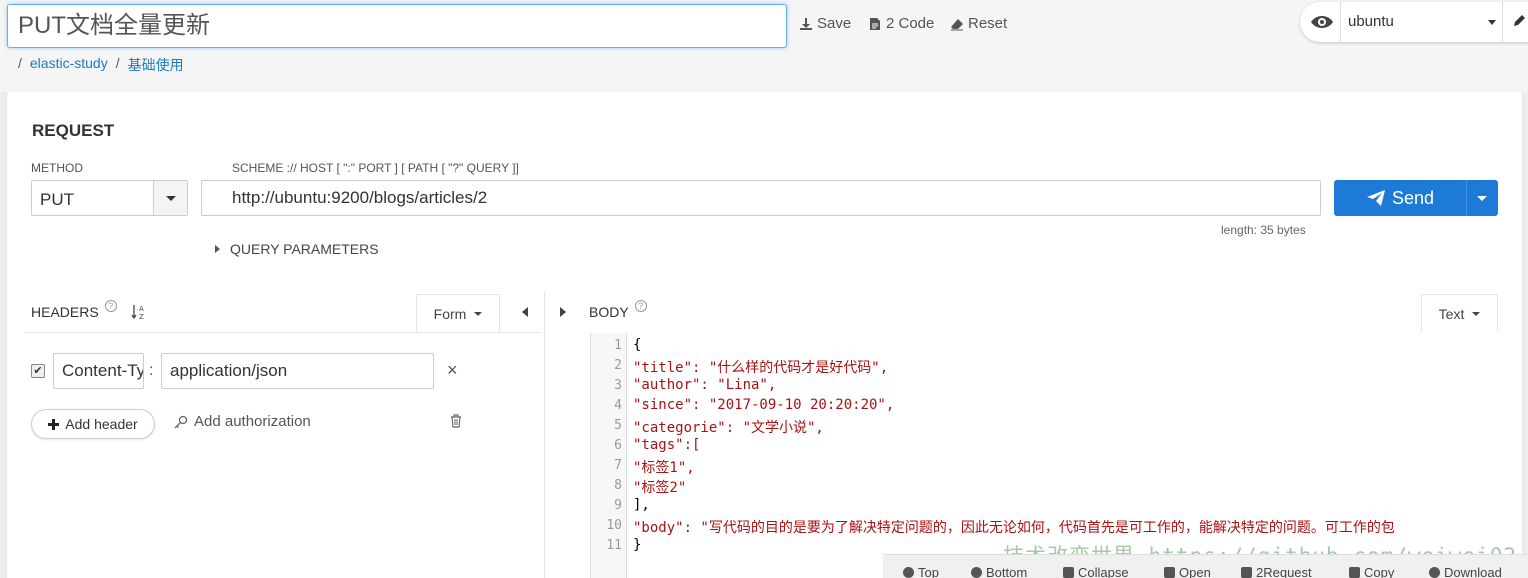 The width and height of the screenshot is (1528, 578). What do you see at coordinates (450, 313) in the screenshot?
I see `headers-mode-label: Form` at bounding box center [450, 313].